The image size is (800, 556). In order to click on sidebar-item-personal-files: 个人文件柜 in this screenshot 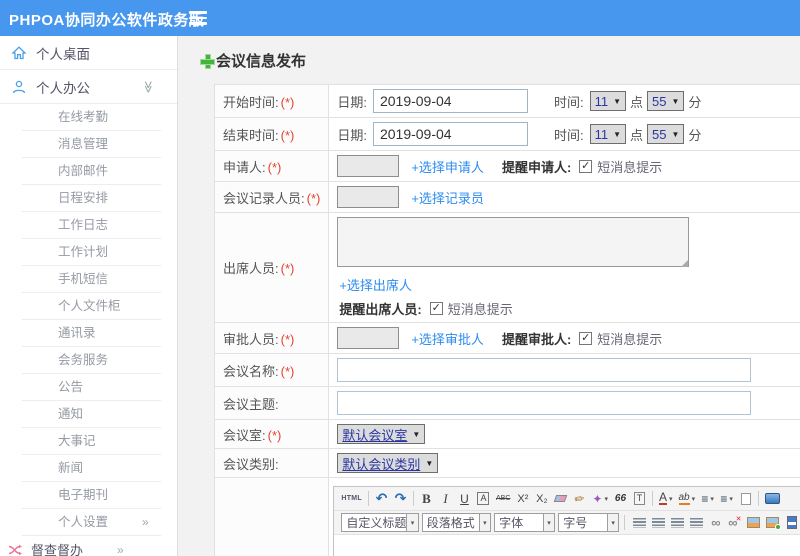, I will do `click(88, 306)`.